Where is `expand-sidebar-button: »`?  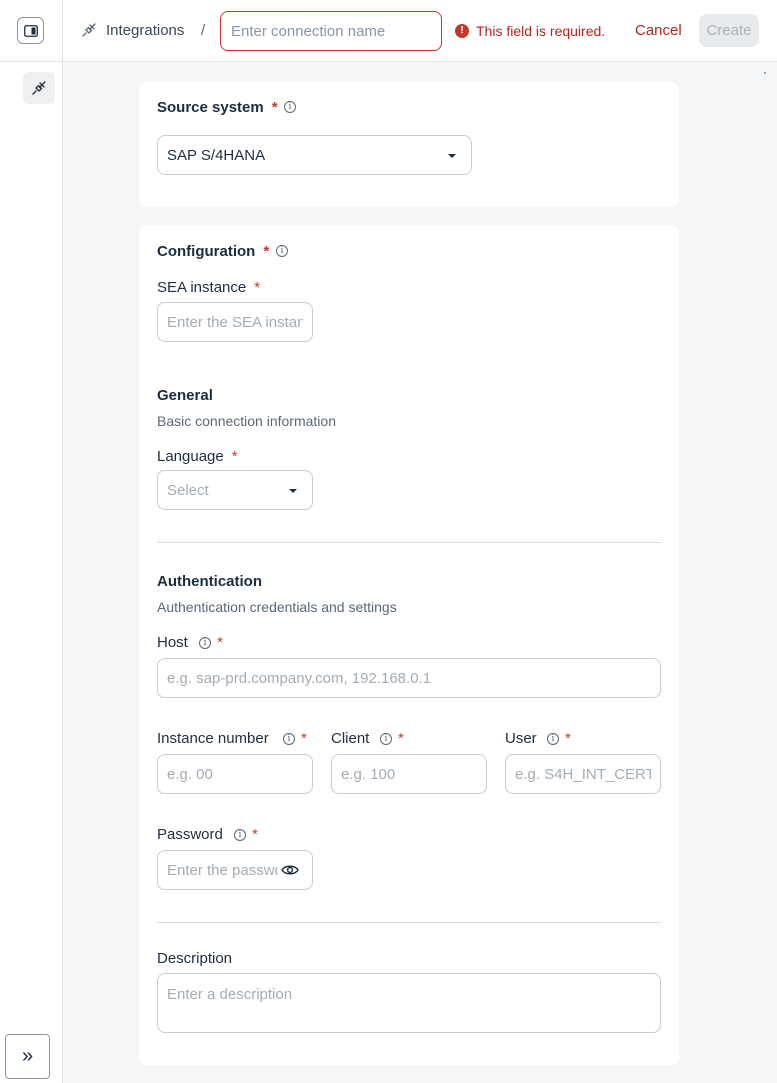
expand-sidebar-button: » is located at coordinates (27, 1056).